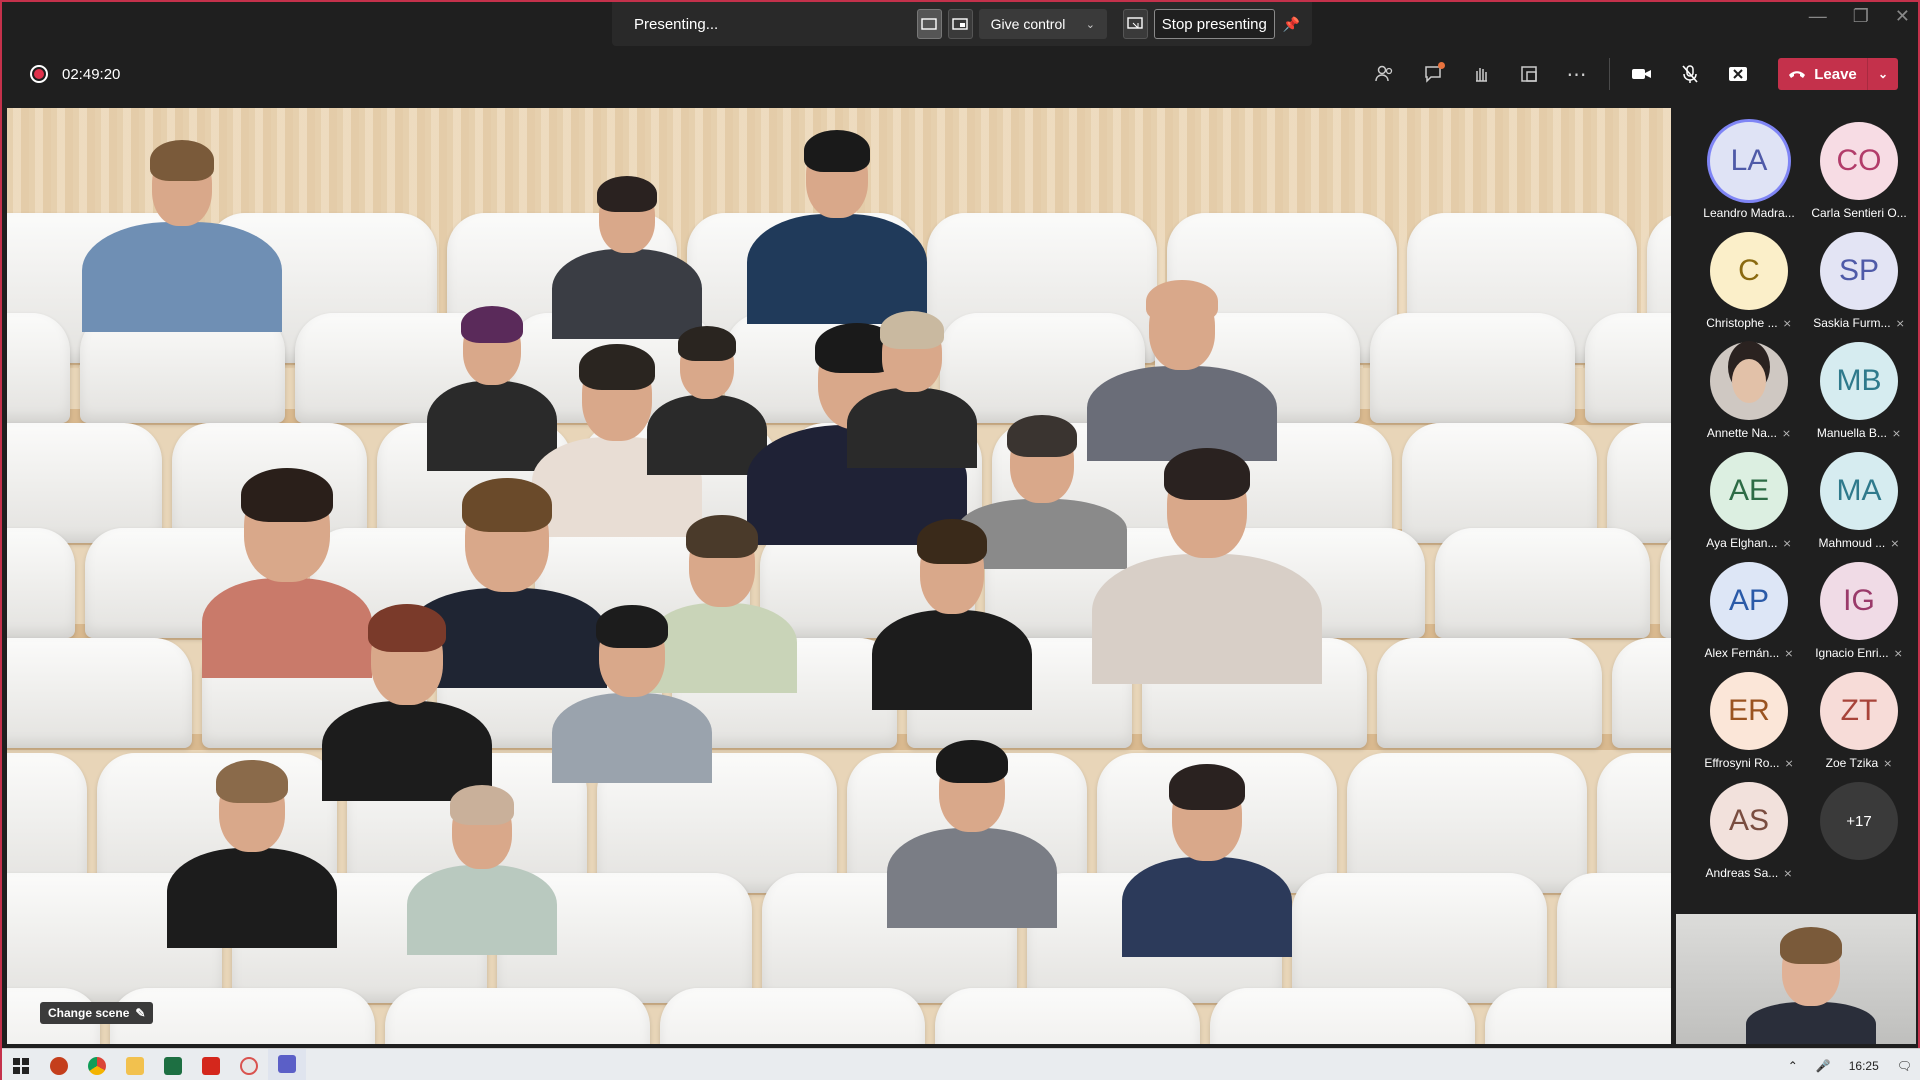 Image resolution: width=1920 pixels, height=1080 pixels. I want to click on more-actions-button: ⋯, so click(1577, 74).